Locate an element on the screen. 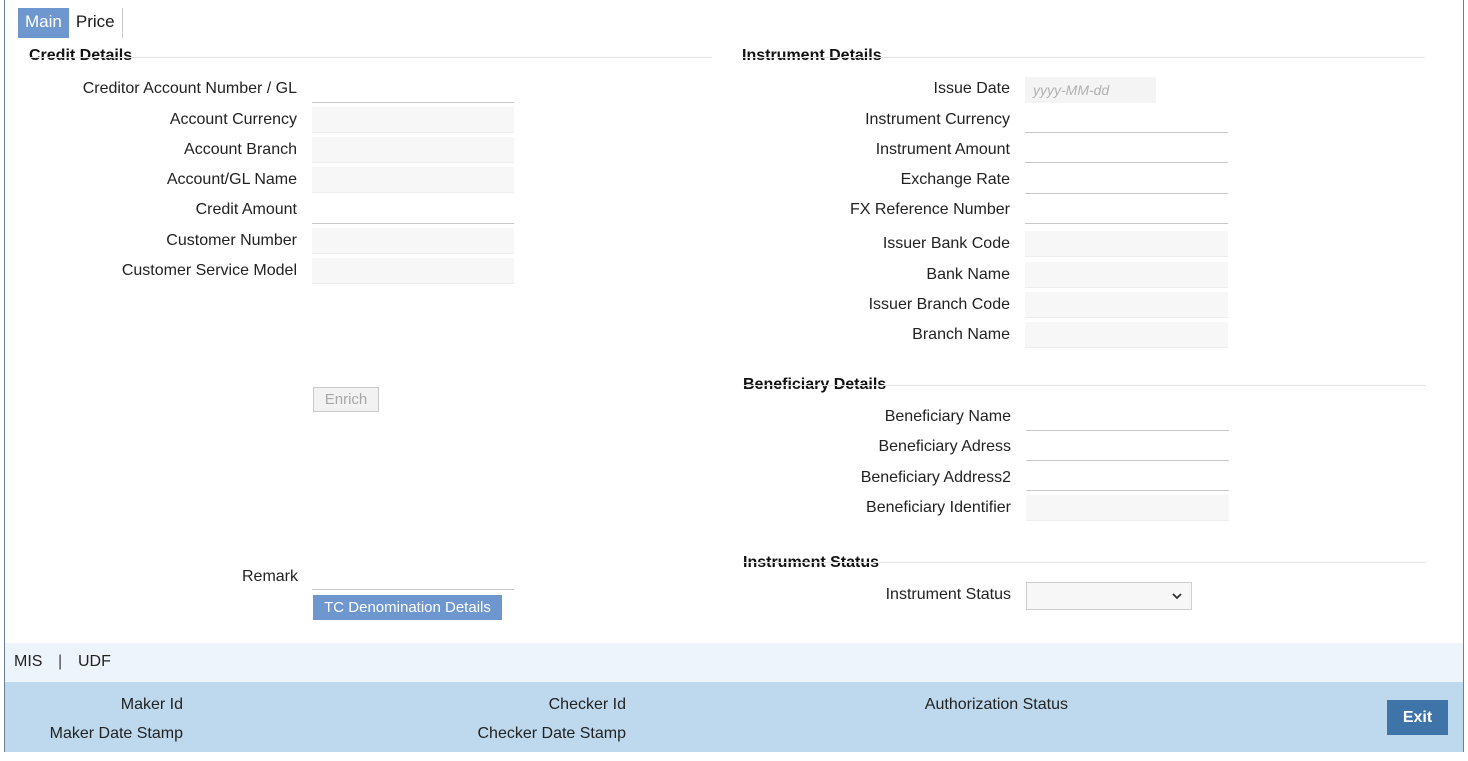 The height and width of the screenshot is (761, 1468). enrich-button: Enrich is located at coordinates (346, 399).